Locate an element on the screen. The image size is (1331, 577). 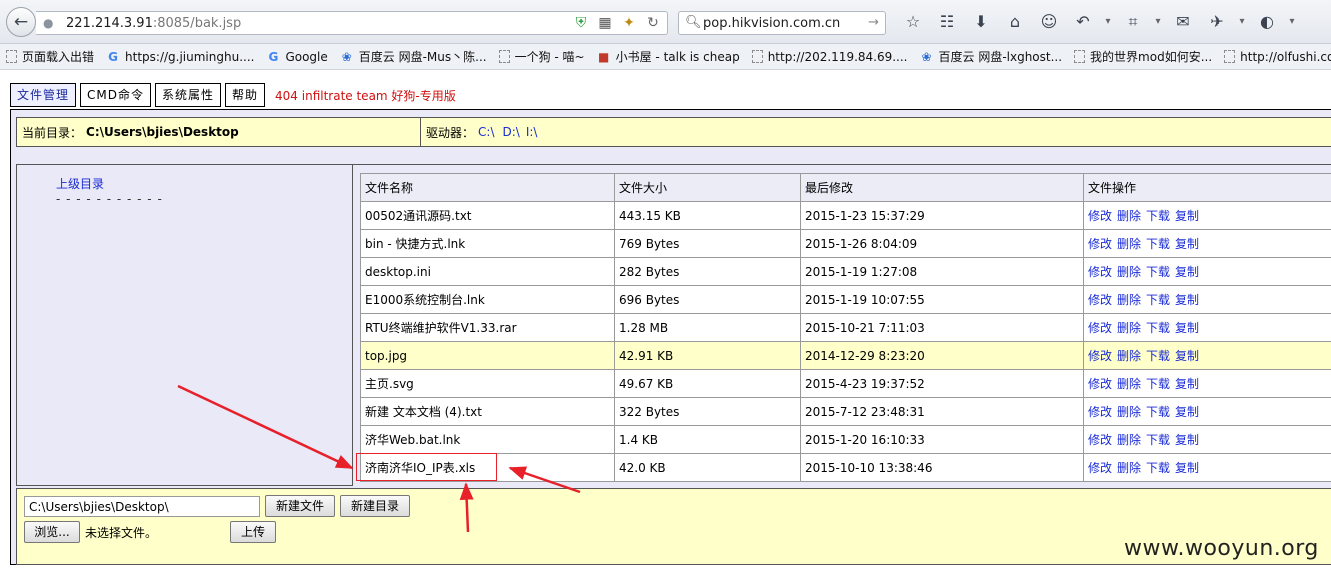
bookmark-item: 一个狗 - 喵~ is located at coordinates (541, 56).